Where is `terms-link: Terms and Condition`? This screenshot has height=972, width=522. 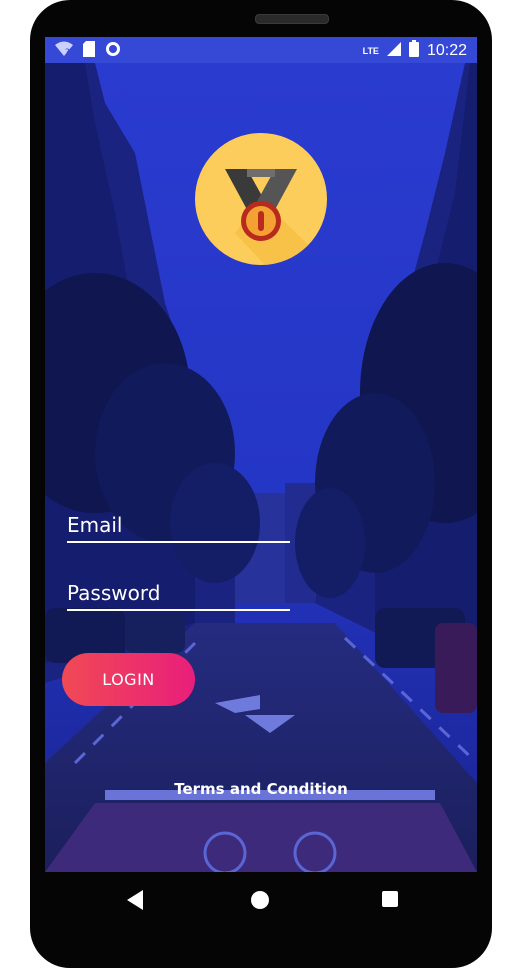
terms-link: Terms and Condition is located at coordinates (261, 789).